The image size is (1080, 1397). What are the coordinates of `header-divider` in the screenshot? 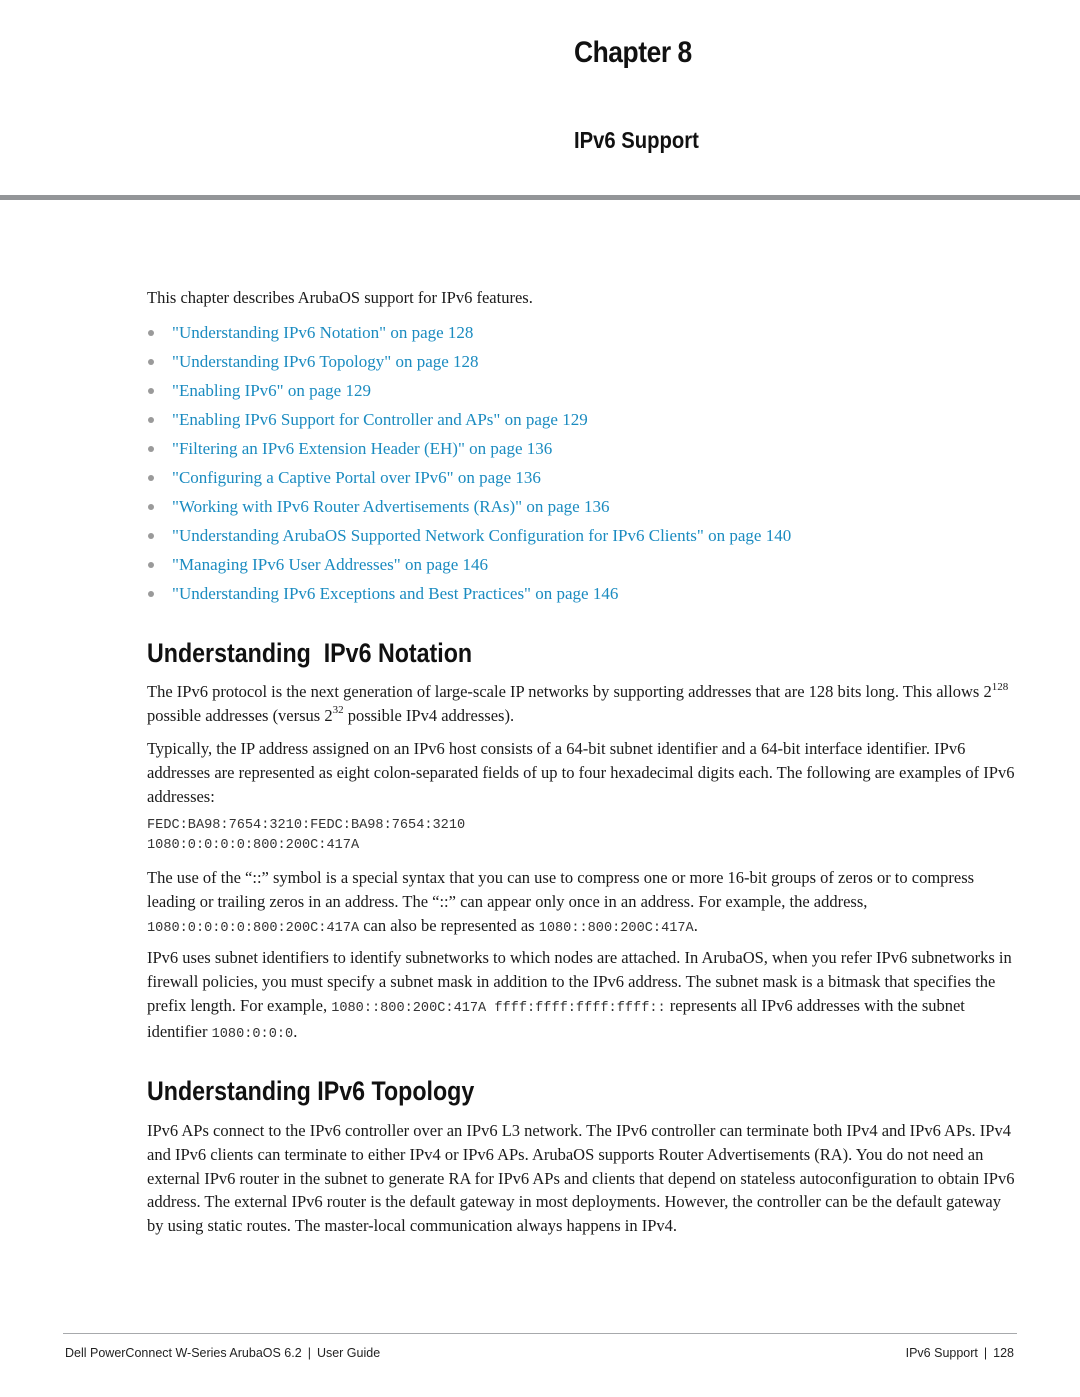 It's located at (540, 197).